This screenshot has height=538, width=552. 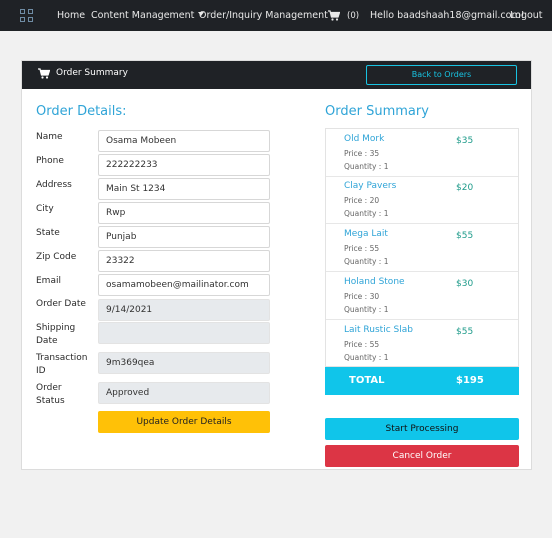 I want to click on name-field: Osama Mobeen, so click(x=184, y=141).